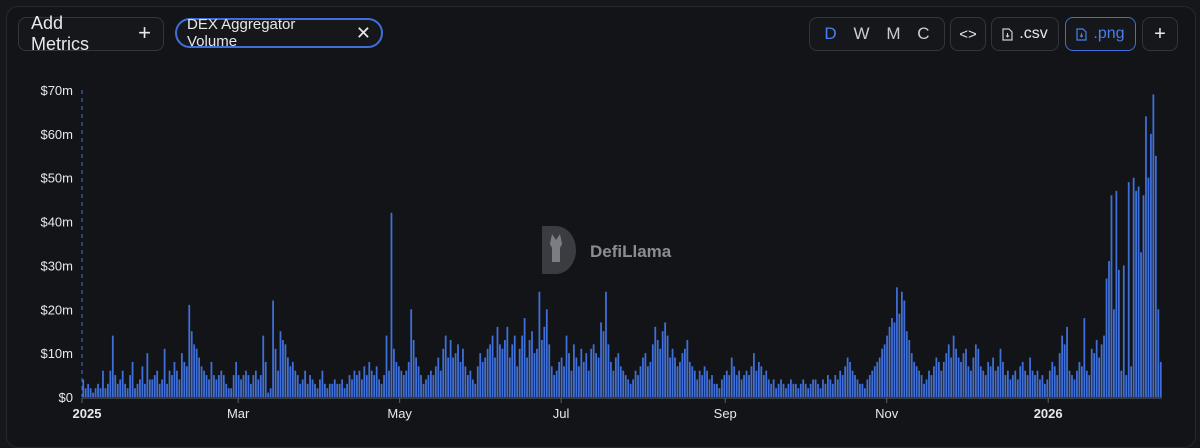 This screenshot has width=1200, height=448. Describe the element at coordinates (561, 413) in the screenshot. I see `x-tick-label: Jul` at that location.